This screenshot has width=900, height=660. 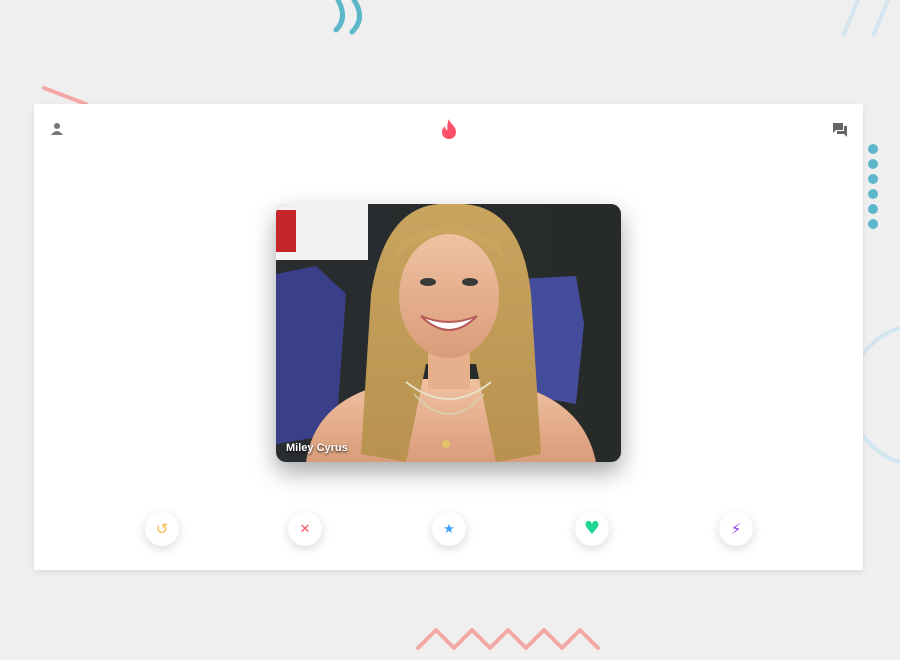 What do you see at coordinates (866, 18) in the screenshot?
I see `light-stripes-decoration` at bounding box center [866, 18].